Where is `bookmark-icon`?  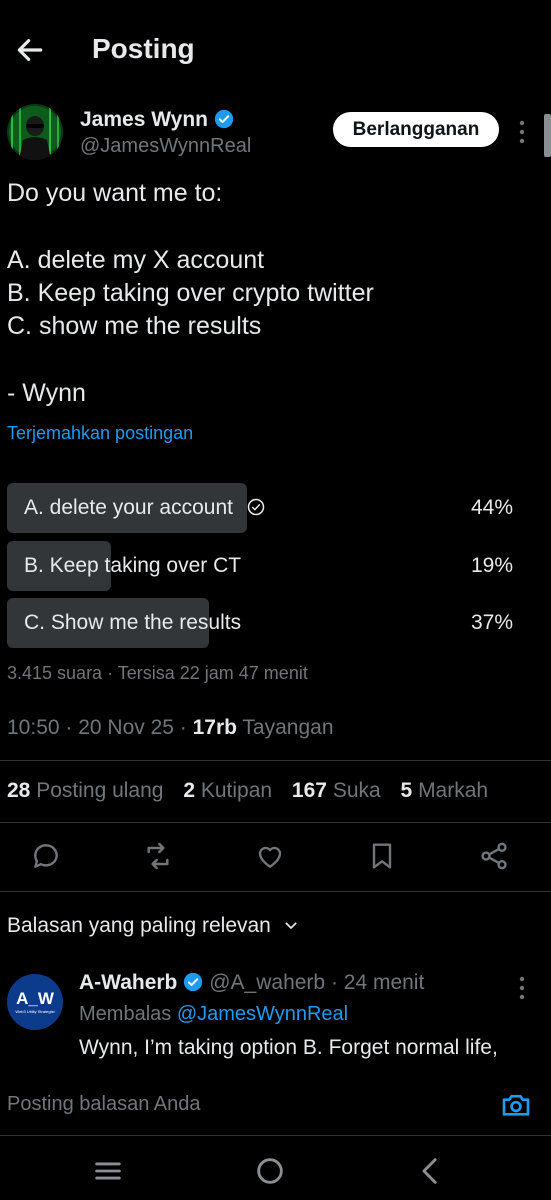
bookmark-icon is located at coordinates (382, 856).